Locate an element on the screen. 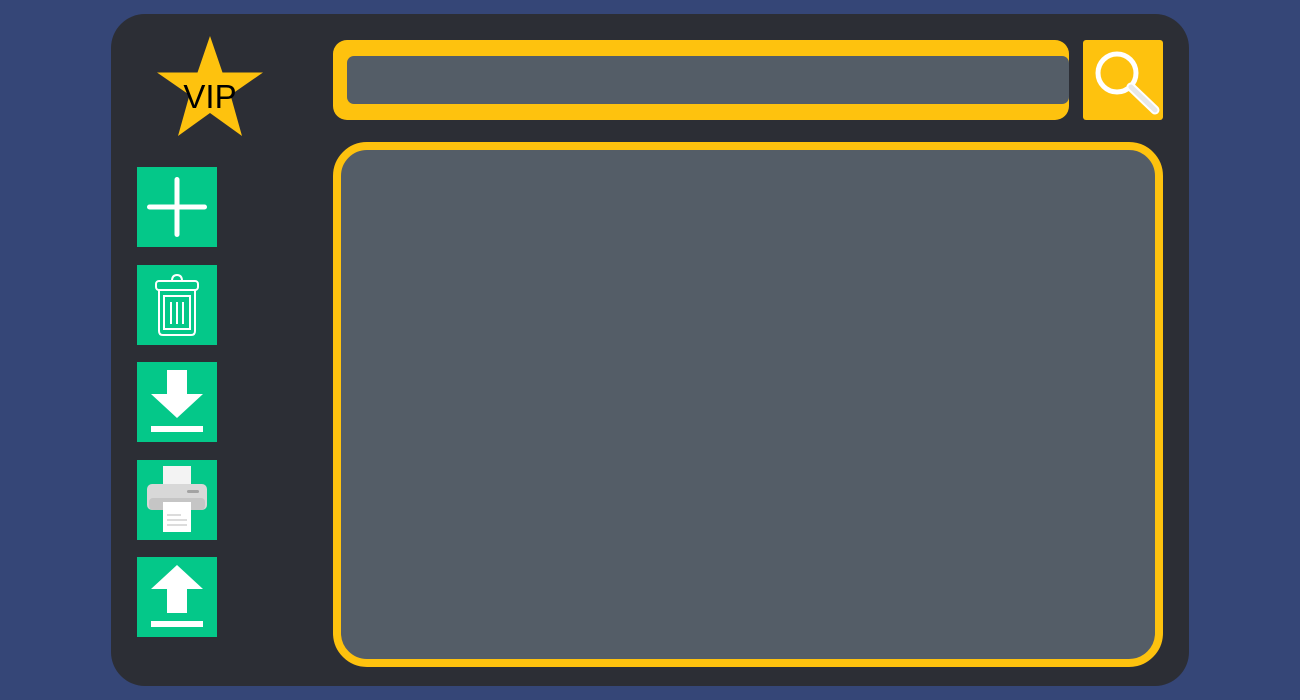 Image resolution: width=1300 pixels, height=700 pixels. upload-button is located at coordinates (177, 597).